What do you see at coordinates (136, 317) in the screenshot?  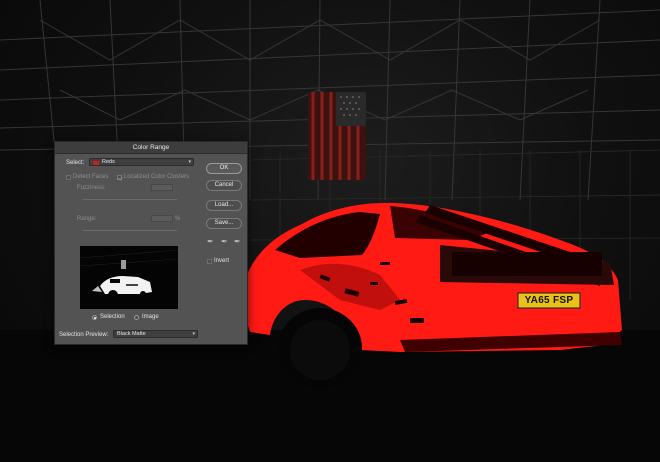 I see `radio-image` at bounding box center [136, 317].